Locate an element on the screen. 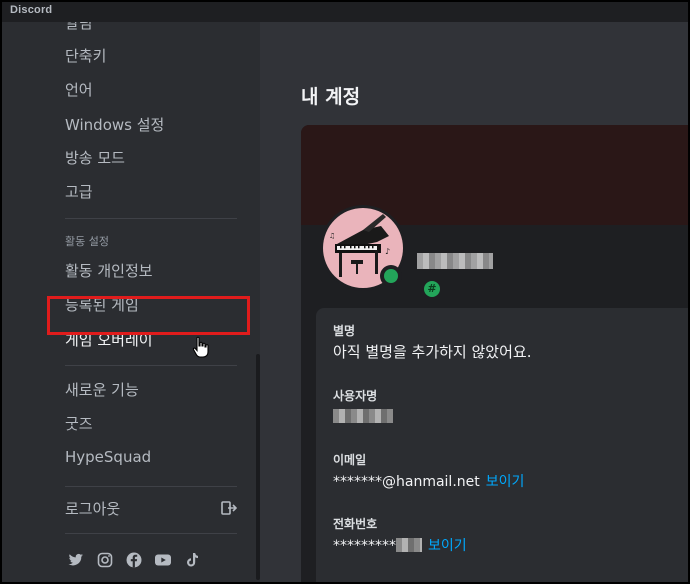 This screenshot has height=584, width=690. sidebar-item-hypesquad: HypeSquad is located at coordinates (108, 457).